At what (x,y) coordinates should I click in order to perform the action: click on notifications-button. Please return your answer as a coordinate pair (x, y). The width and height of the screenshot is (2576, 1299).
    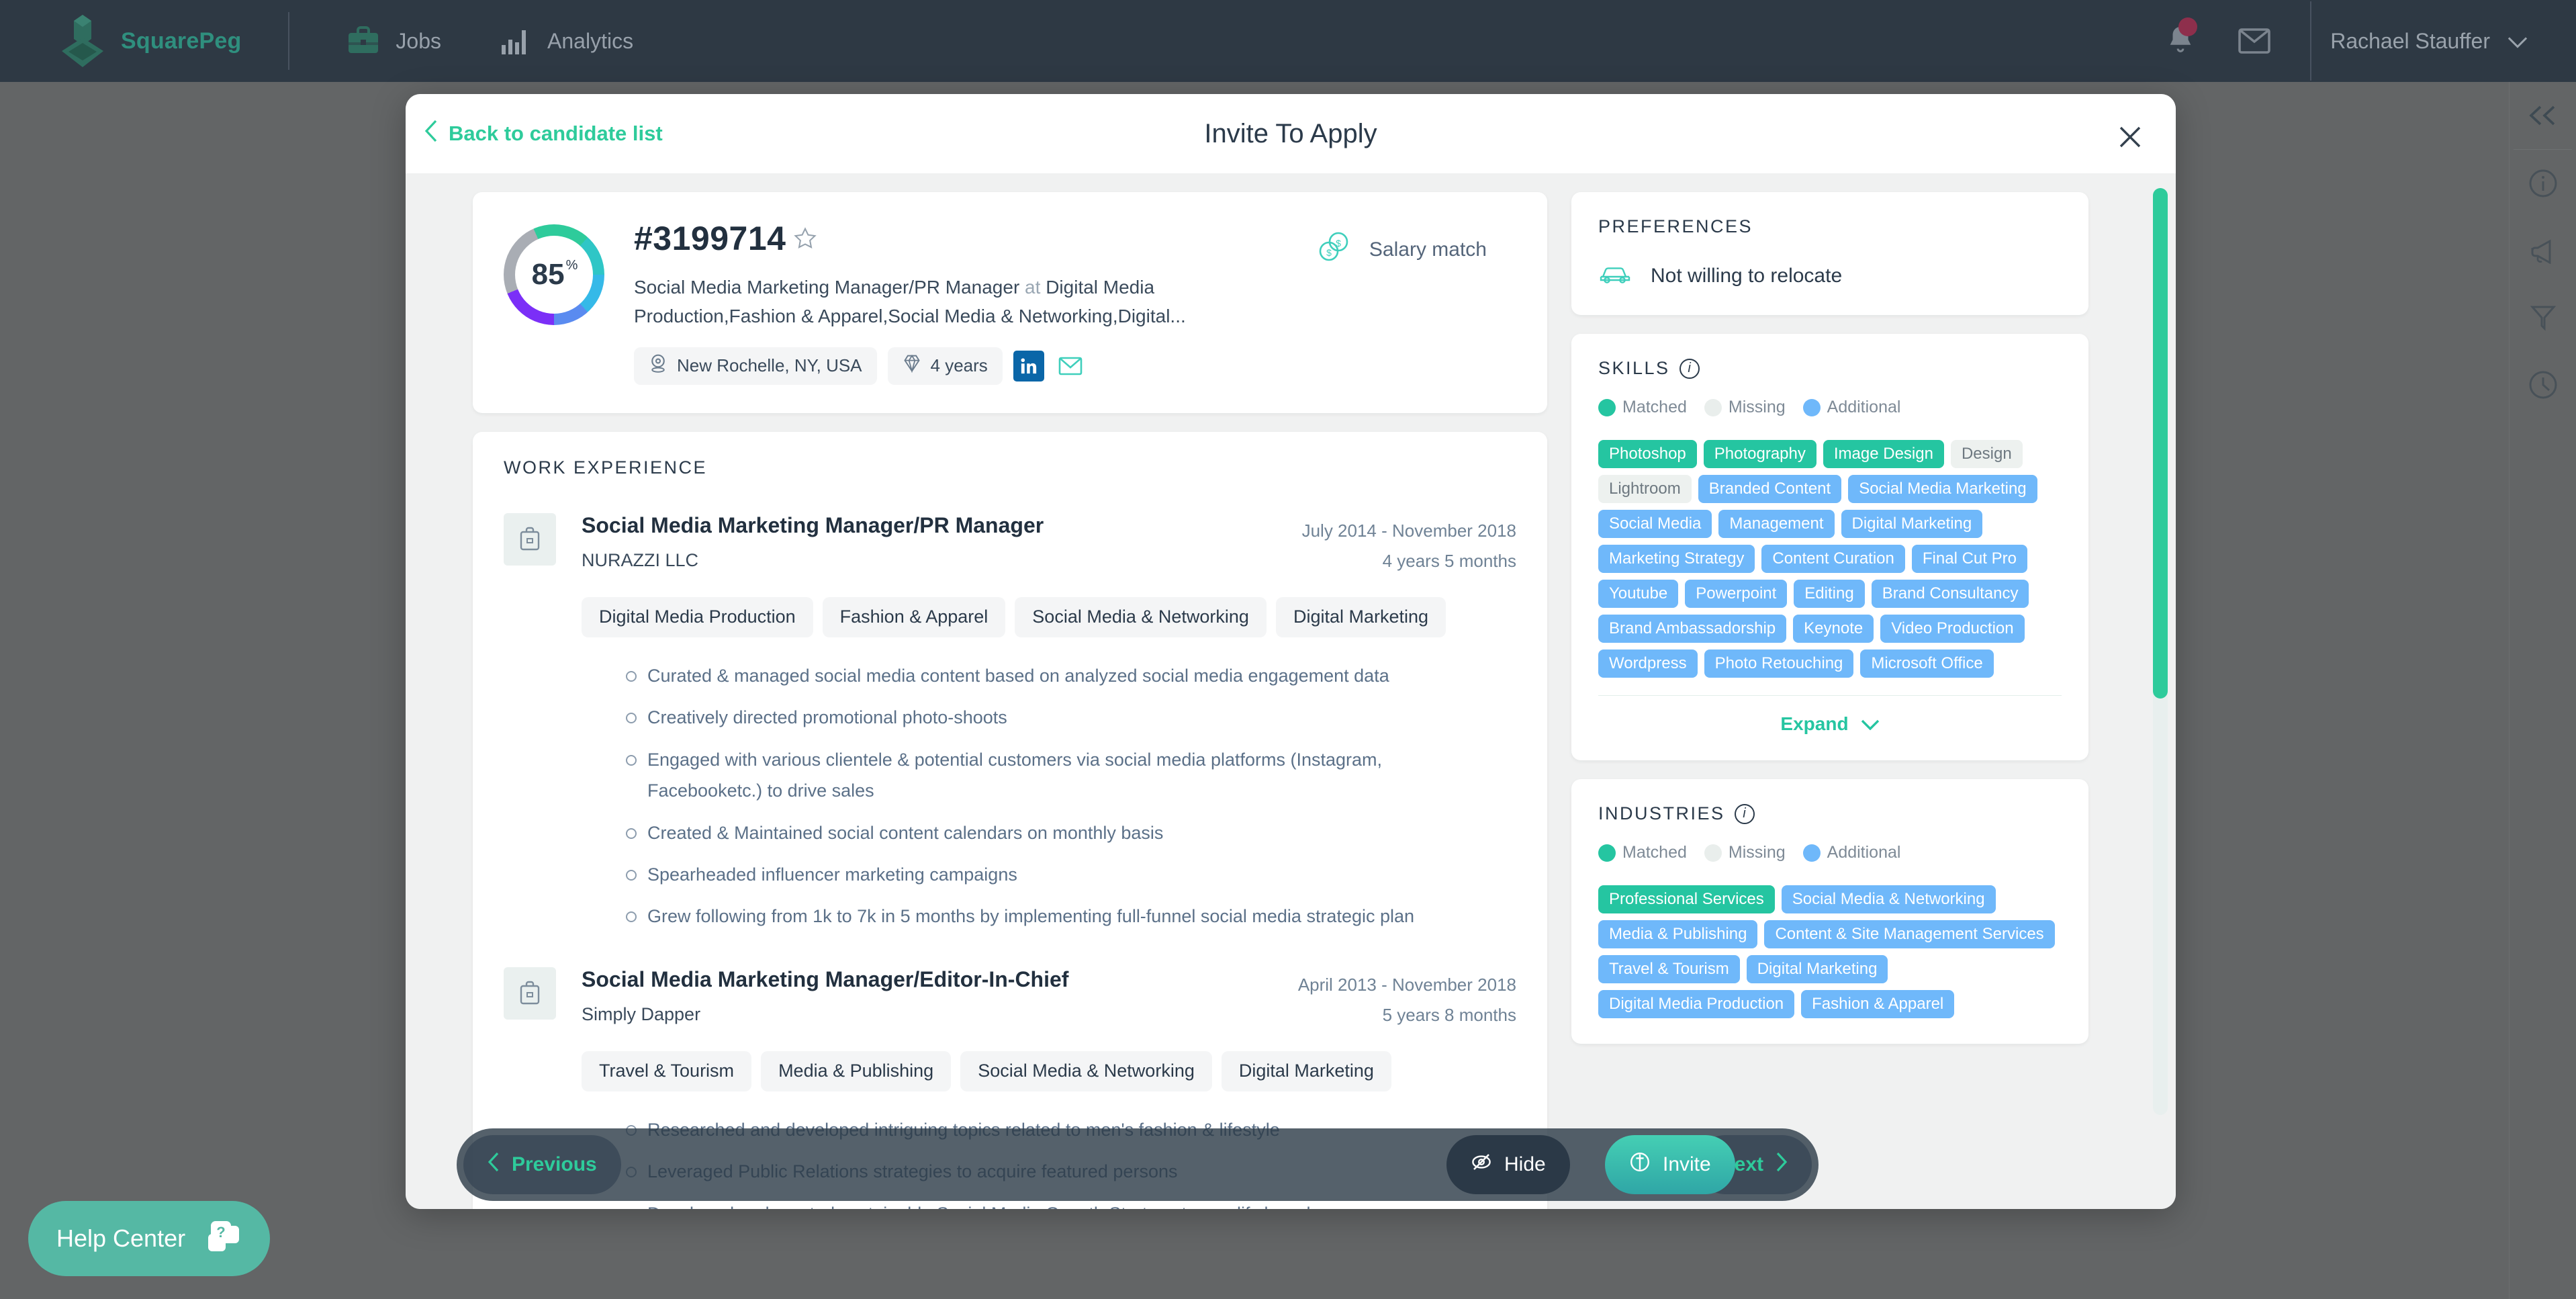
    Looking at the image, I should click on (2180, 41).